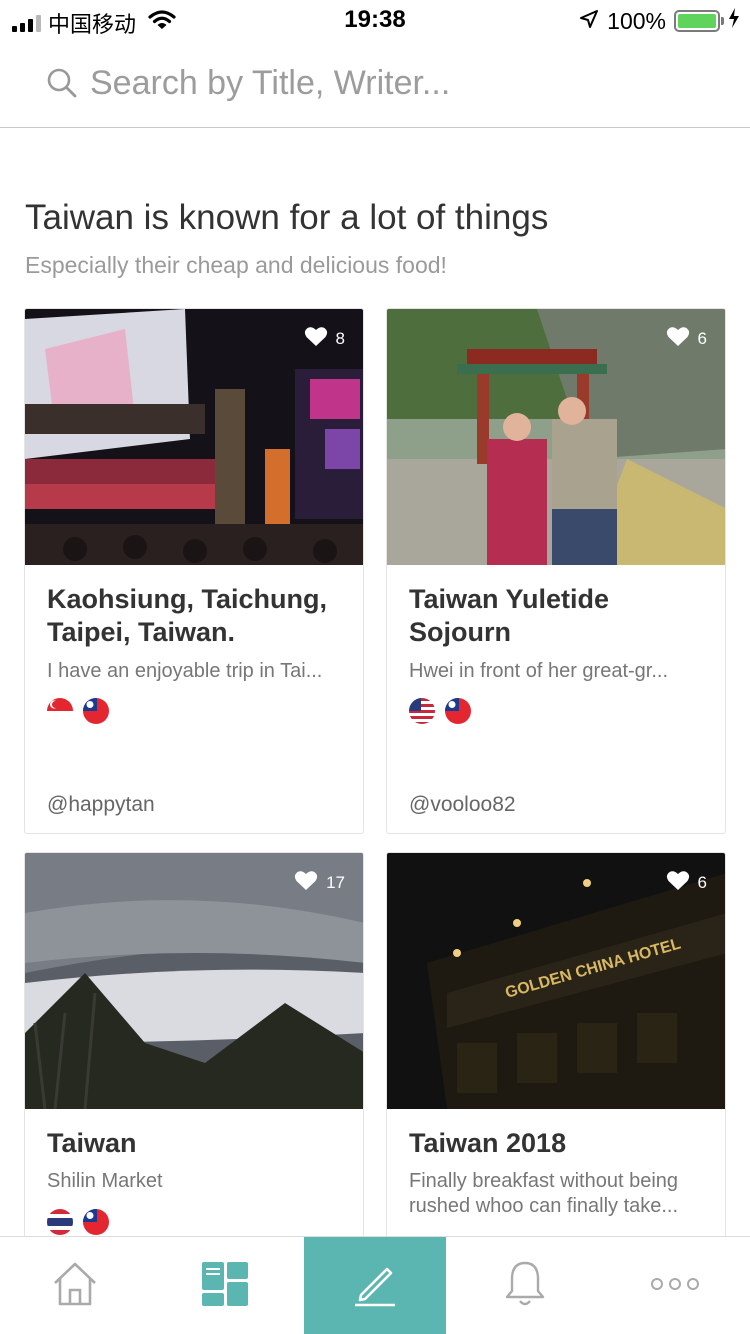 This screenshot has width=750, height=1334. Describe the element at coordinates (400, 83) in the screenshot. I see `search-input` at that location.